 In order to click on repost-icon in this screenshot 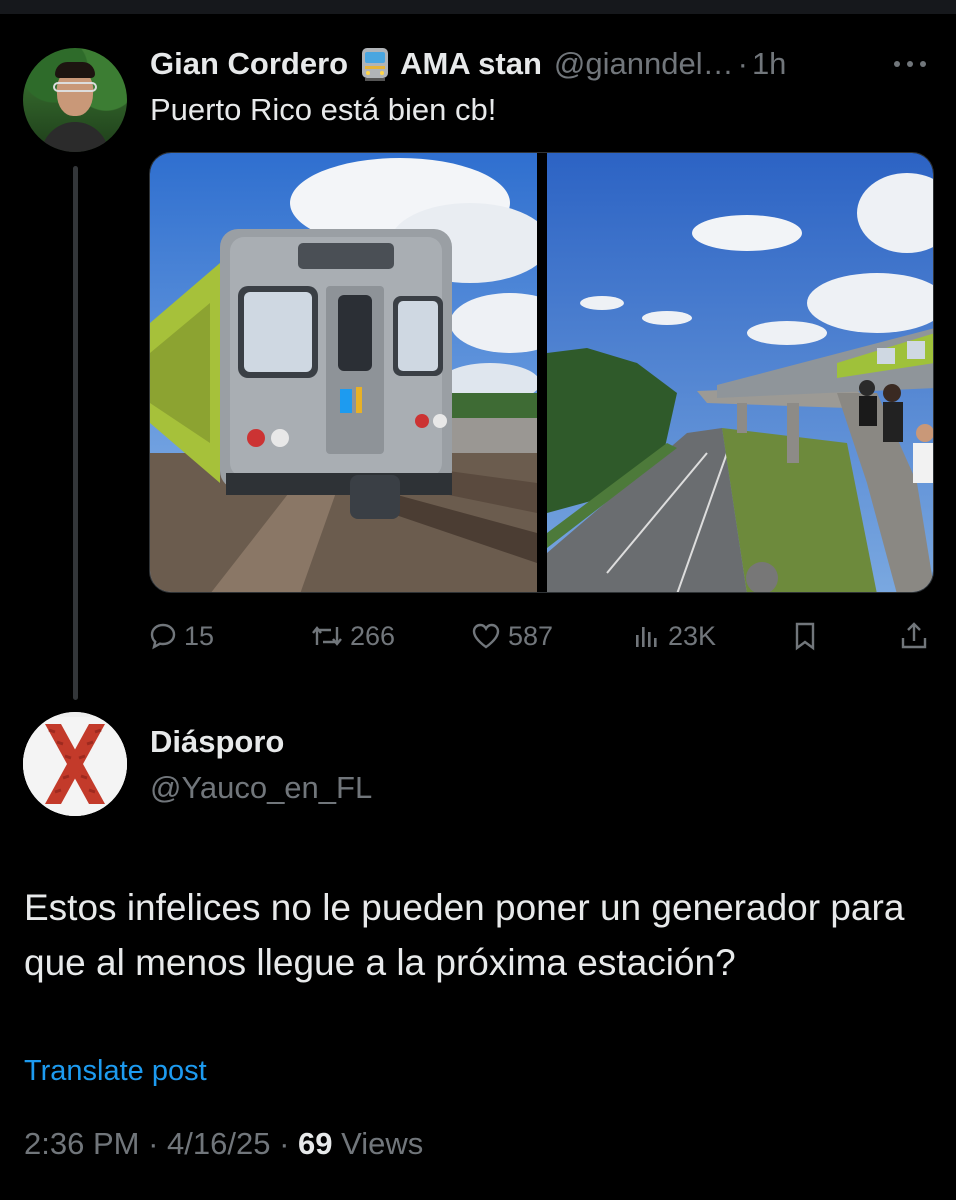, I will do `click(327, 636)`.